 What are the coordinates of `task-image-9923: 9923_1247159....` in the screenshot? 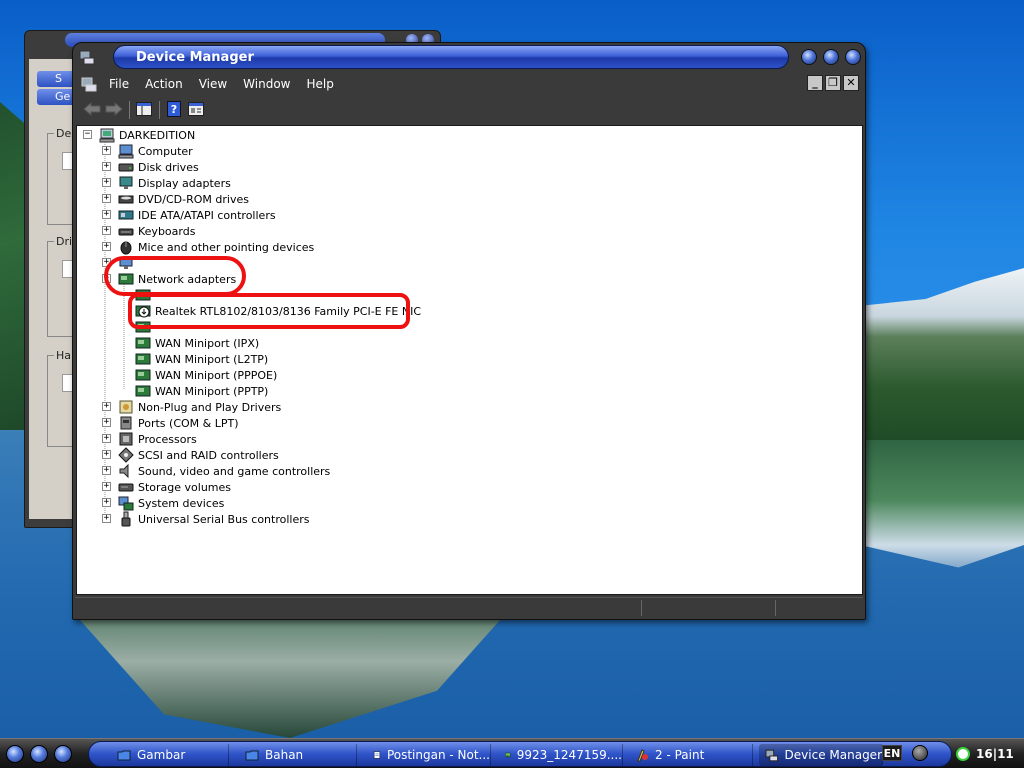 It's located at (561, 755).